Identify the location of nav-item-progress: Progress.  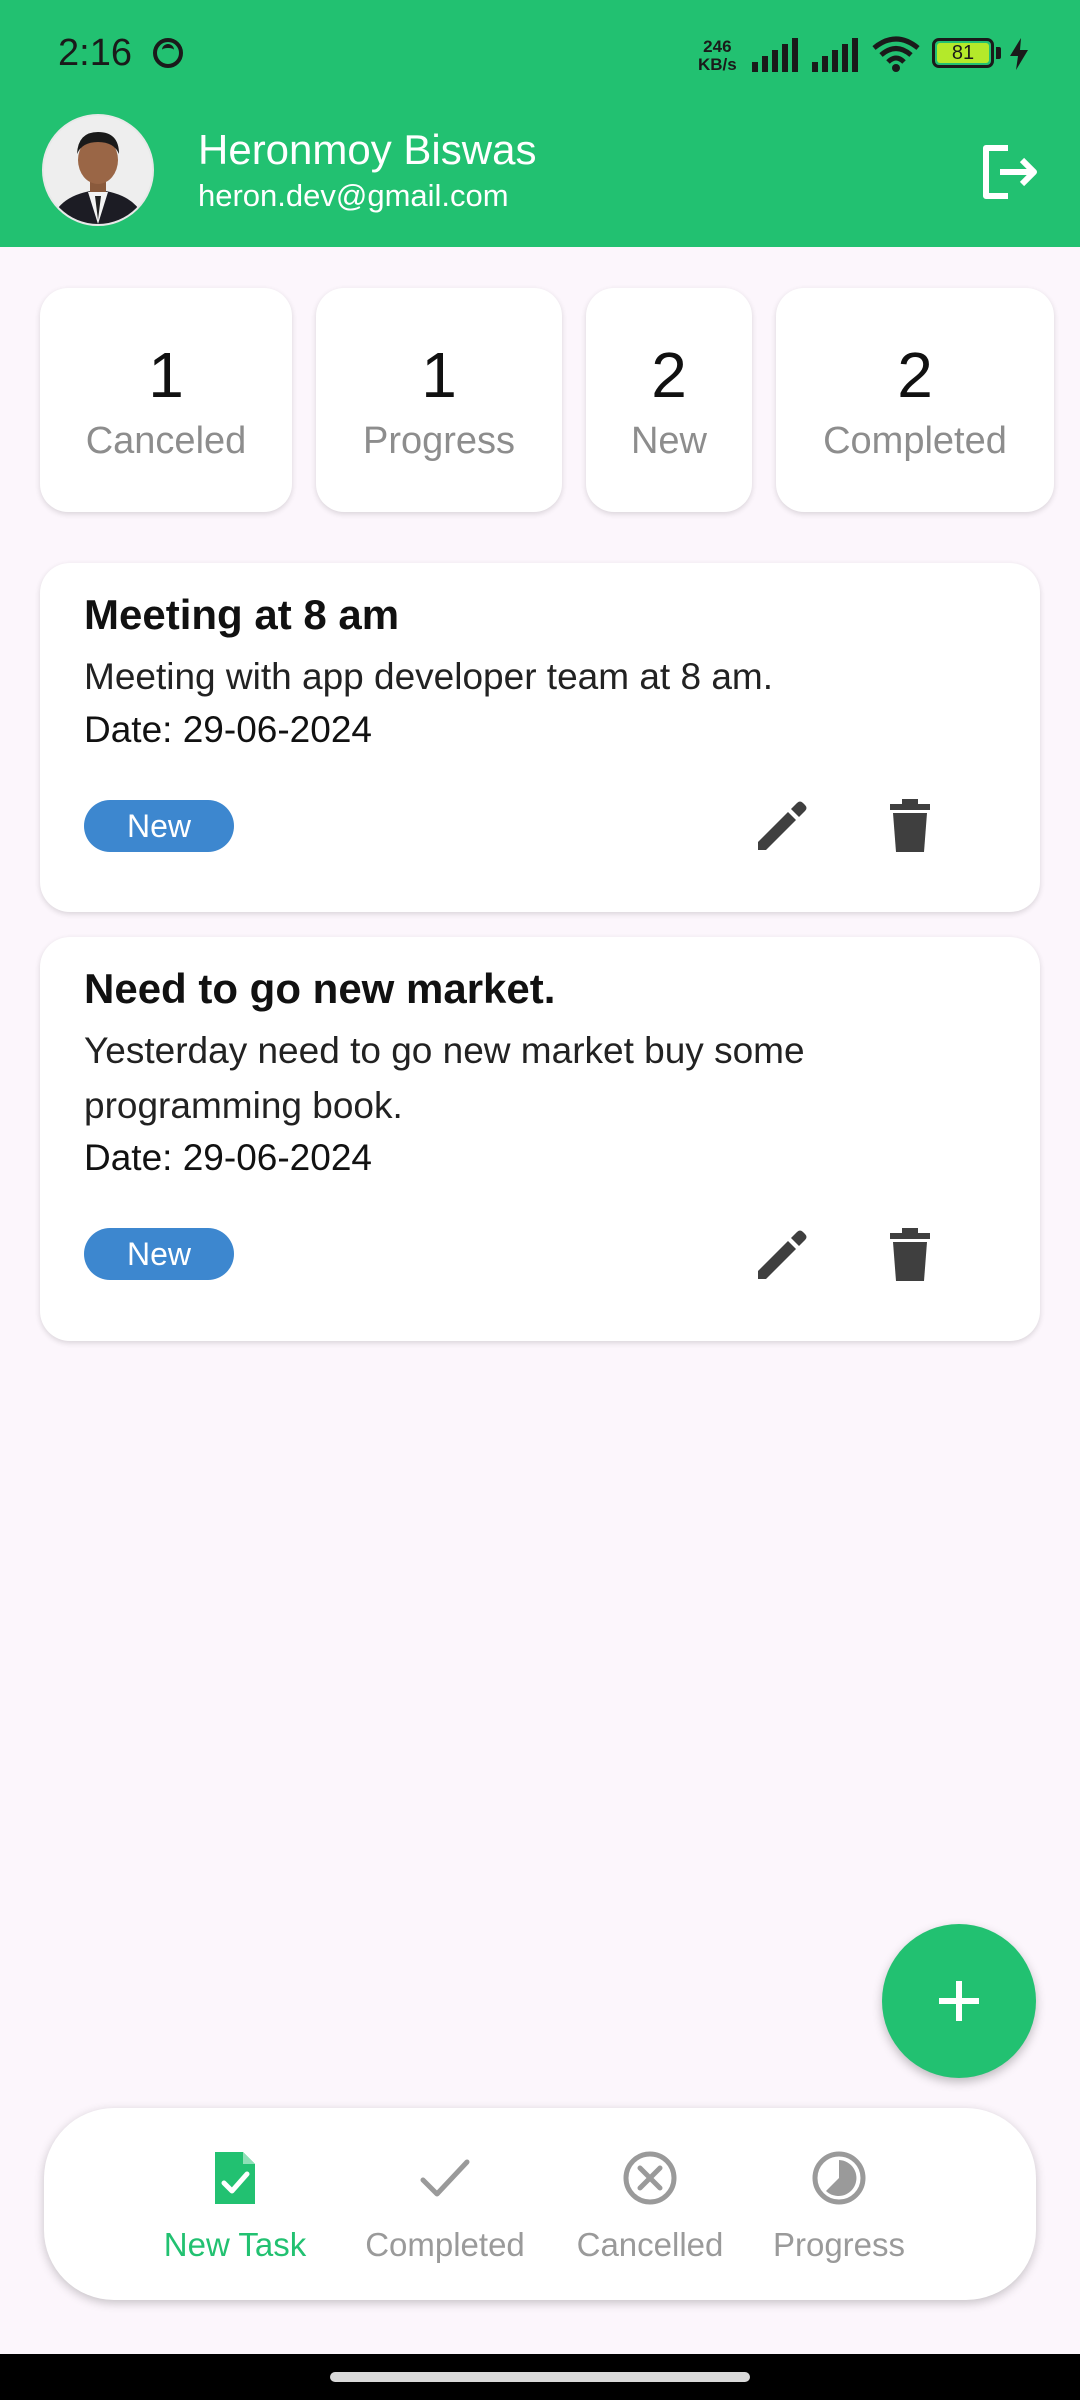
(839, 2204).